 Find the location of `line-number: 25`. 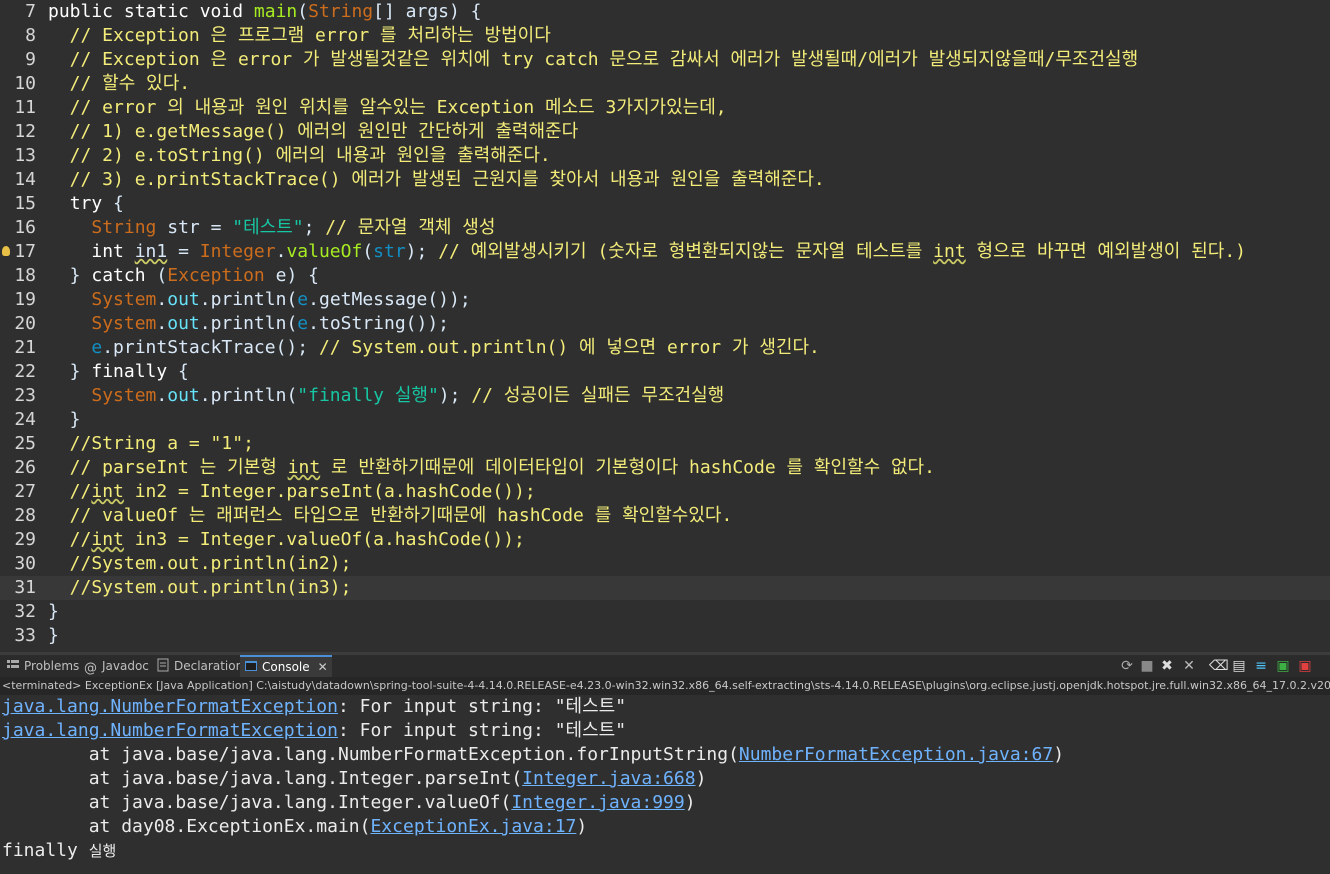

line-number: 25 is located at coordinates (25, 443).